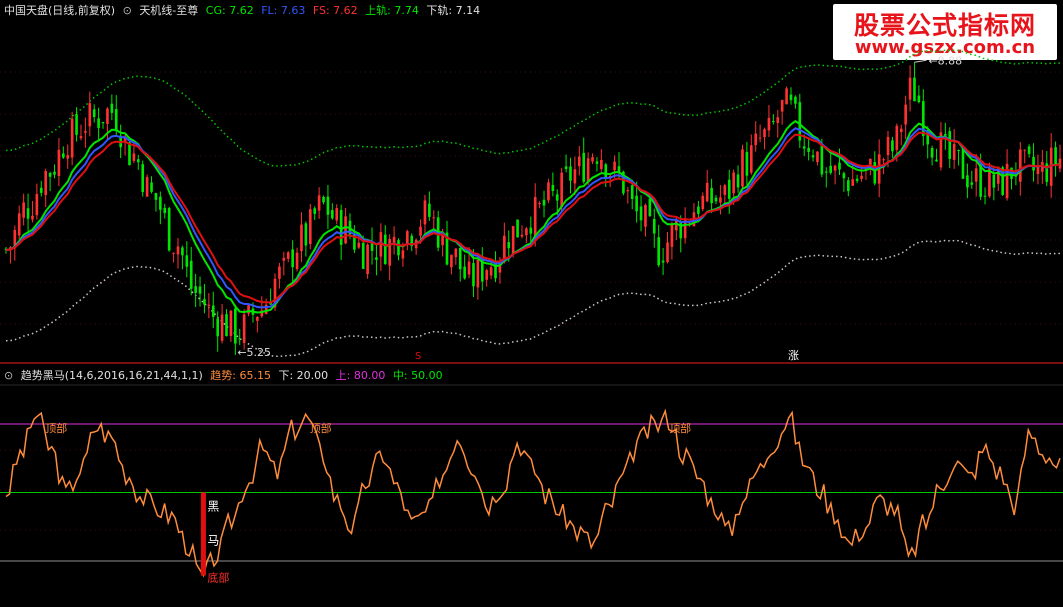  Describe the element at coordinates (213, 507) in the screenshot. I see `signal-label: 黑` at that location.